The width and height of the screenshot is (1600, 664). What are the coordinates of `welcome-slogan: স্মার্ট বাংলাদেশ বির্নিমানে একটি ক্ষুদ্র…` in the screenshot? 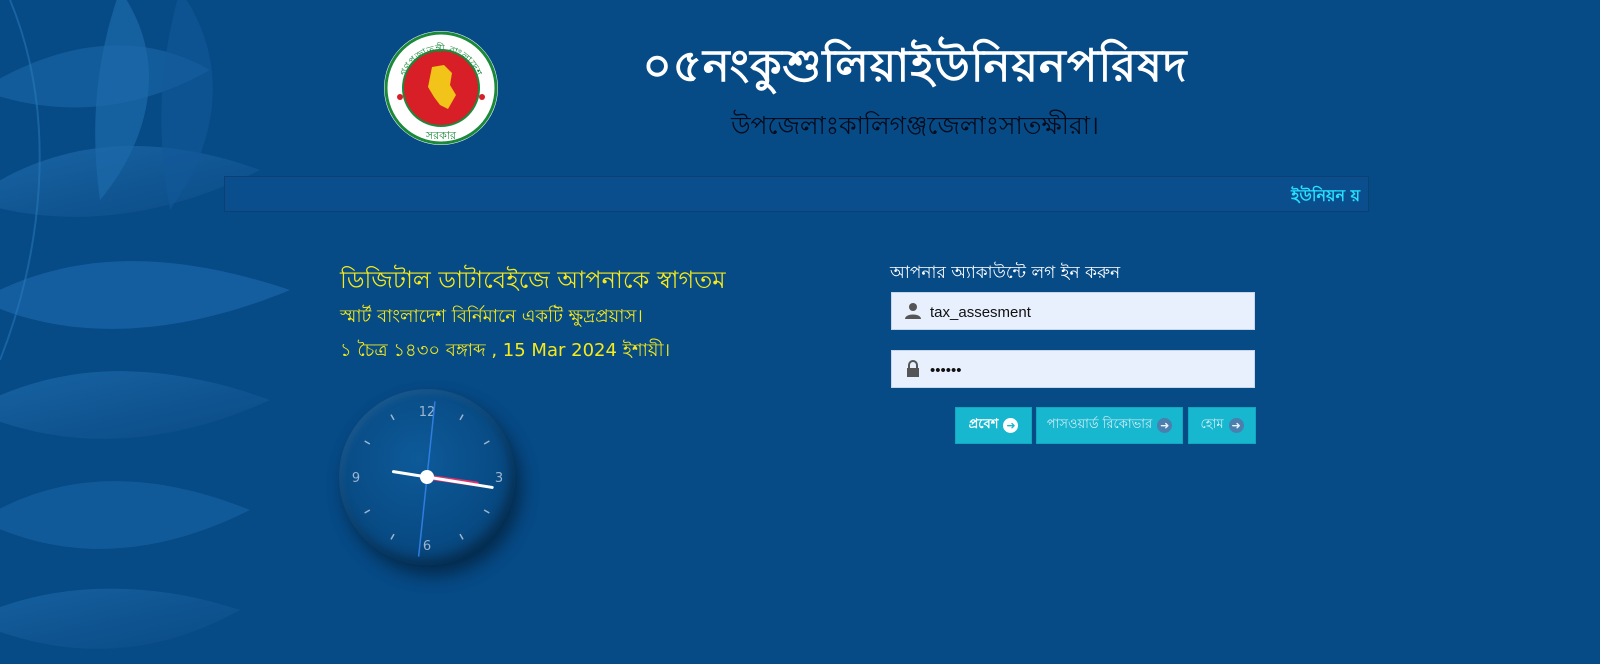 It's located at (491, 316).